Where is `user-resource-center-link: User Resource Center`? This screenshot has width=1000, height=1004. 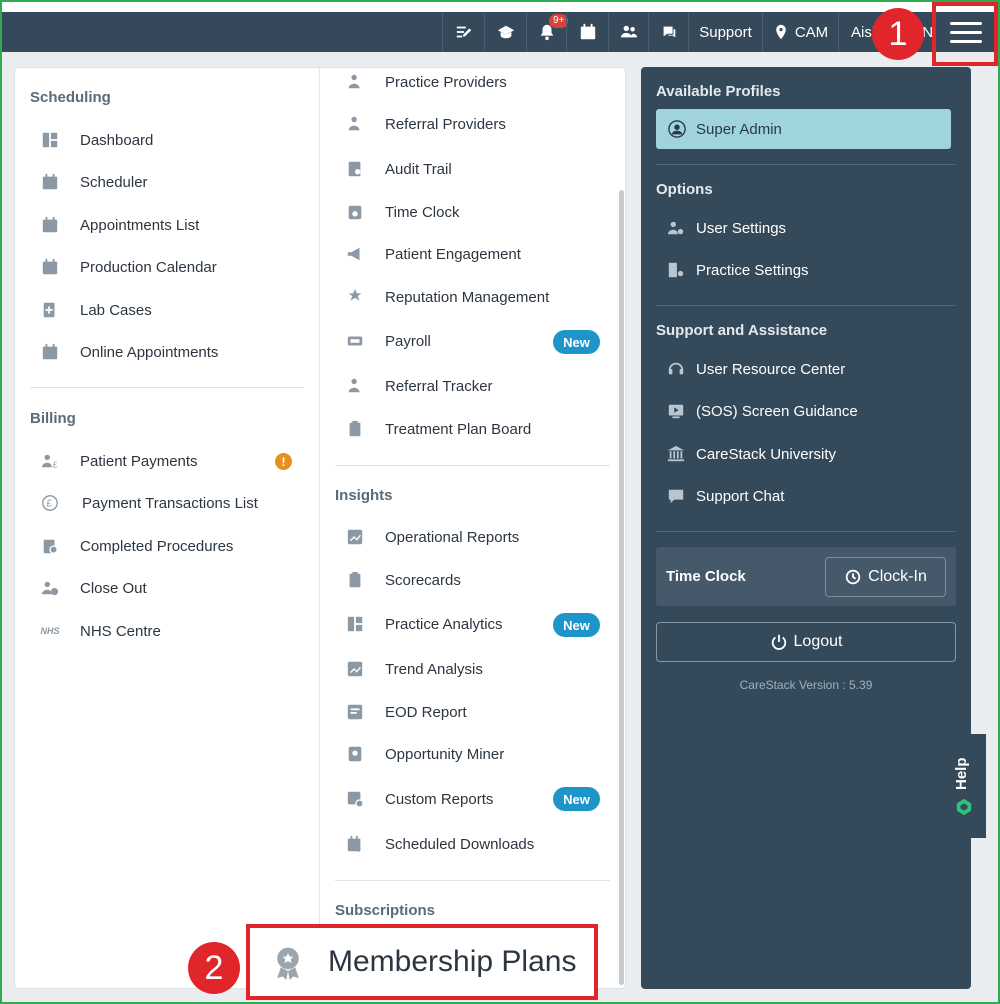 user-resource-center-link: User Resource Center is located at coordinates (755, 369).